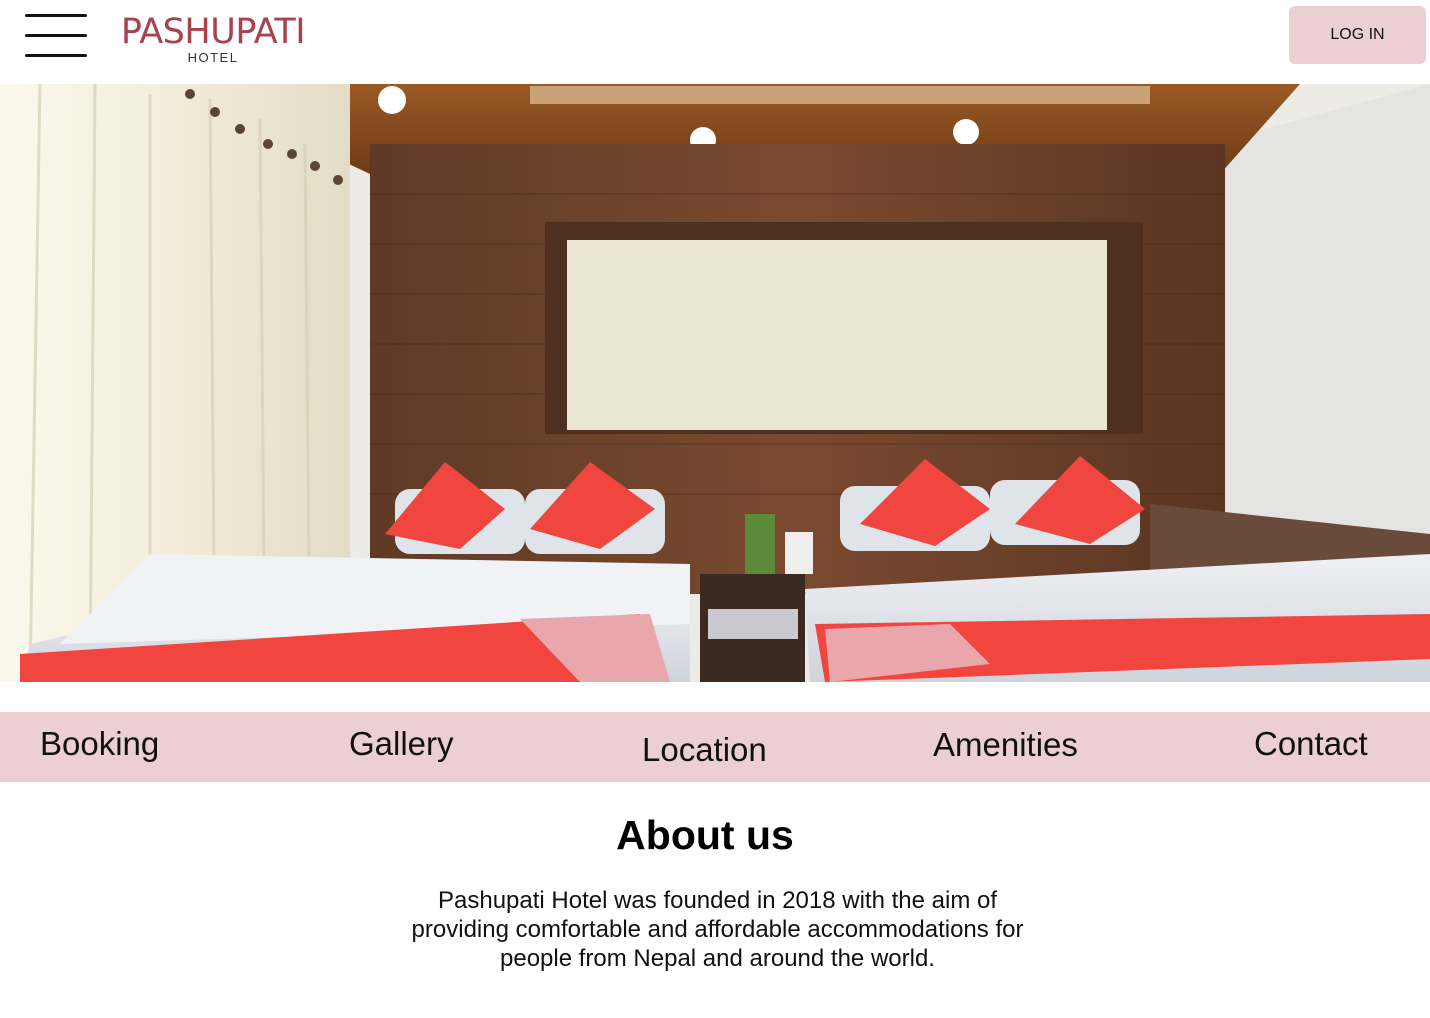  Describe the element at coordinates (99, 744) in the screenshot. I see `nav-booking-link: Booking` at that location.